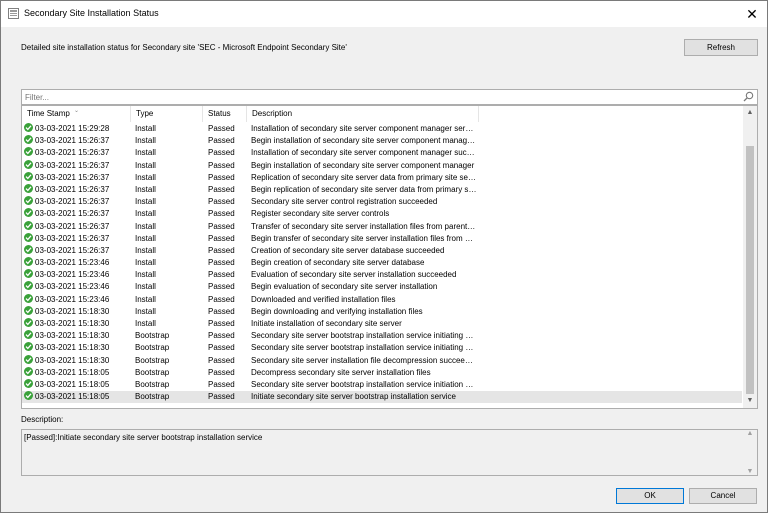  I want to click on time-stamp-text: 03-03-2021 15:23:46, so click(72, 275).